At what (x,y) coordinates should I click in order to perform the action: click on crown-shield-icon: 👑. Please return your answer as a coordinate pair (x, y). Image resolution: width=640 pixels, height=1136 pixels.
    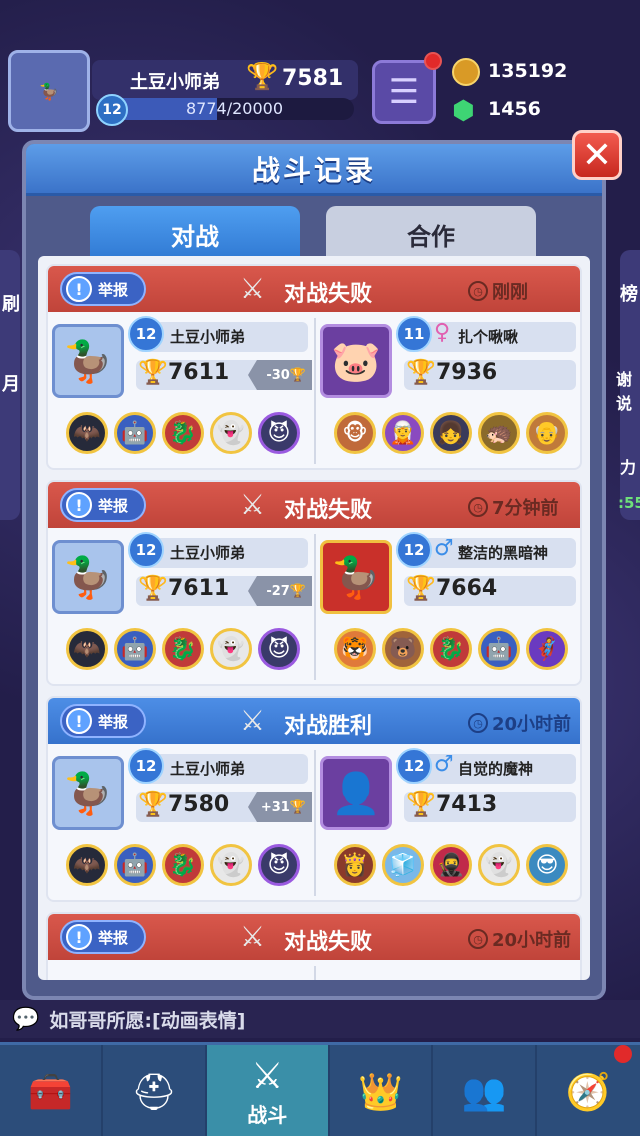
    Looking at the image, I should click on (380, 1092).